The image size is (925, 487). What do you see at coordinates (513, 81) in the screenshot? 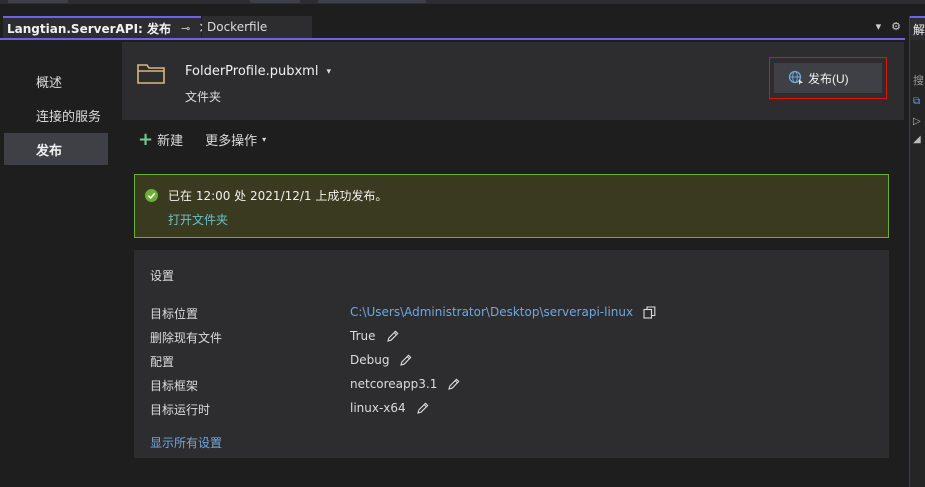
I see `publish-profile-card: FolderProfile.pubxml ▾ 文件夹 发布(U)` at bounding box center [513, 81].